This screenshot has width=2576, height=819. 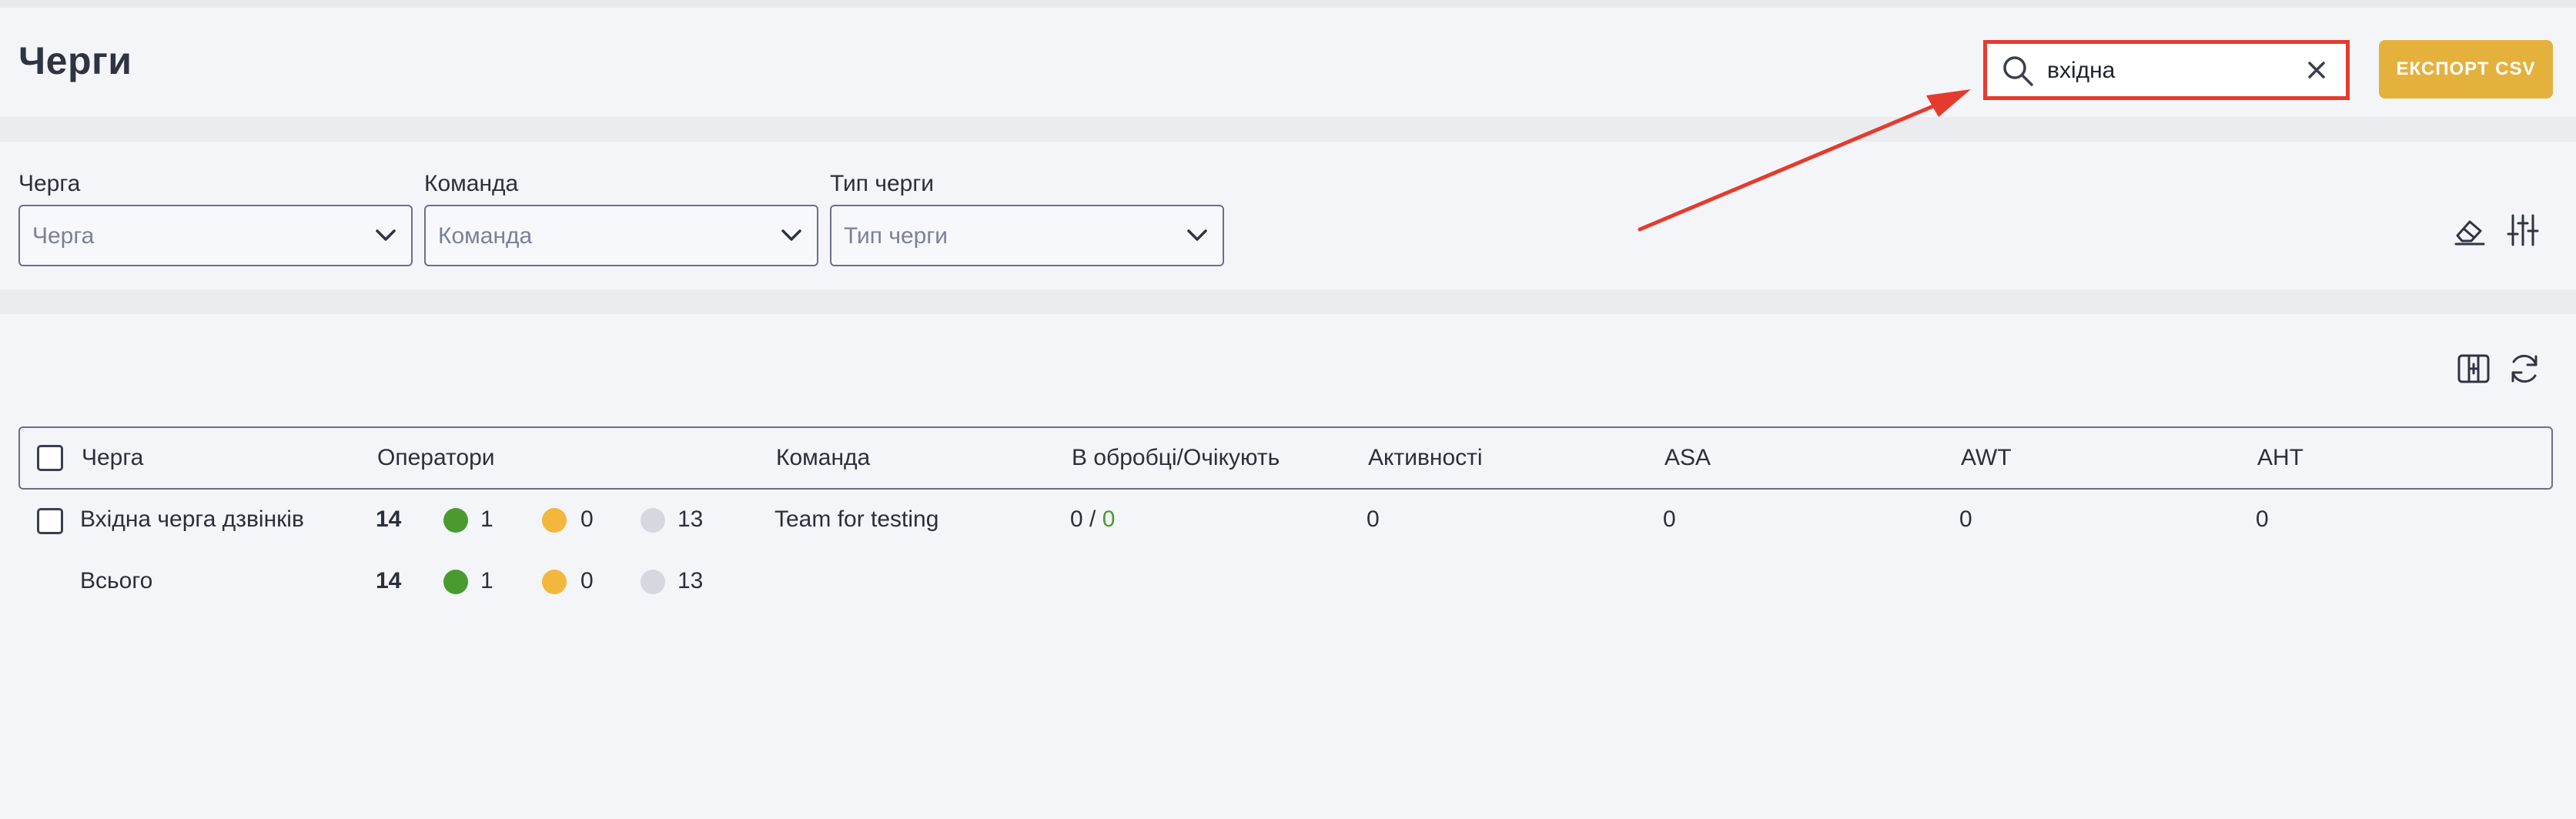 I want to click on queue-select: Черга, so click(x=216, y=235).